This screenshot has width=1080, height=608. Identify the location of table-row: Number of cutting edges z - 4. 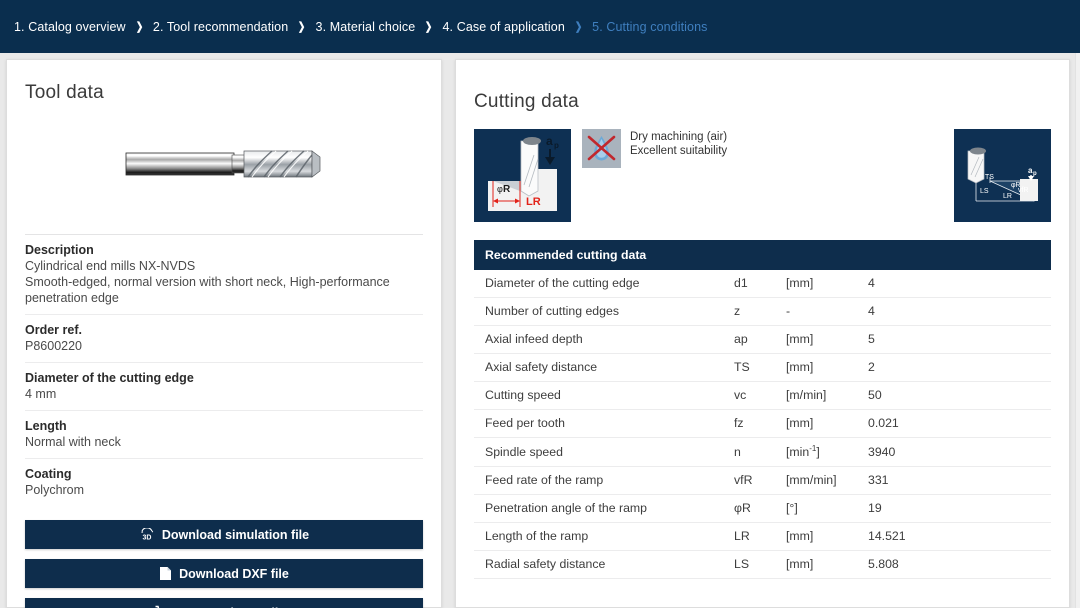
(762, 311).